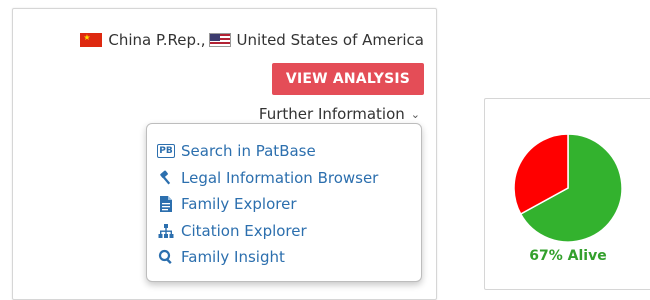  I want to click on menu-item-search-patbase: PB Search in PatBase, so click(236, 151).